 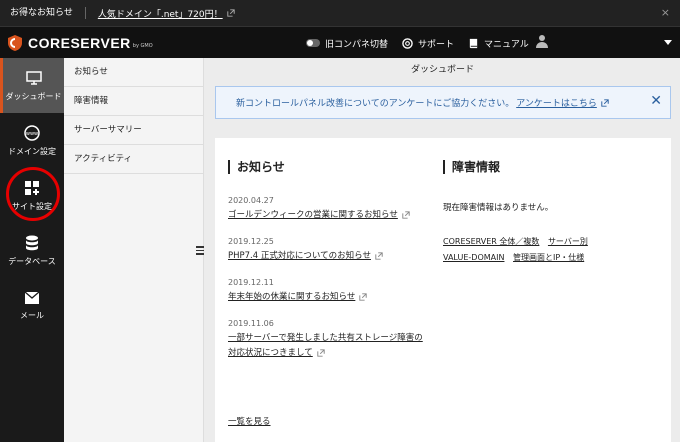 I want to click on trouble-link-admin-ip: 管理画面とIP・仕様, so click(x=548, y=257).